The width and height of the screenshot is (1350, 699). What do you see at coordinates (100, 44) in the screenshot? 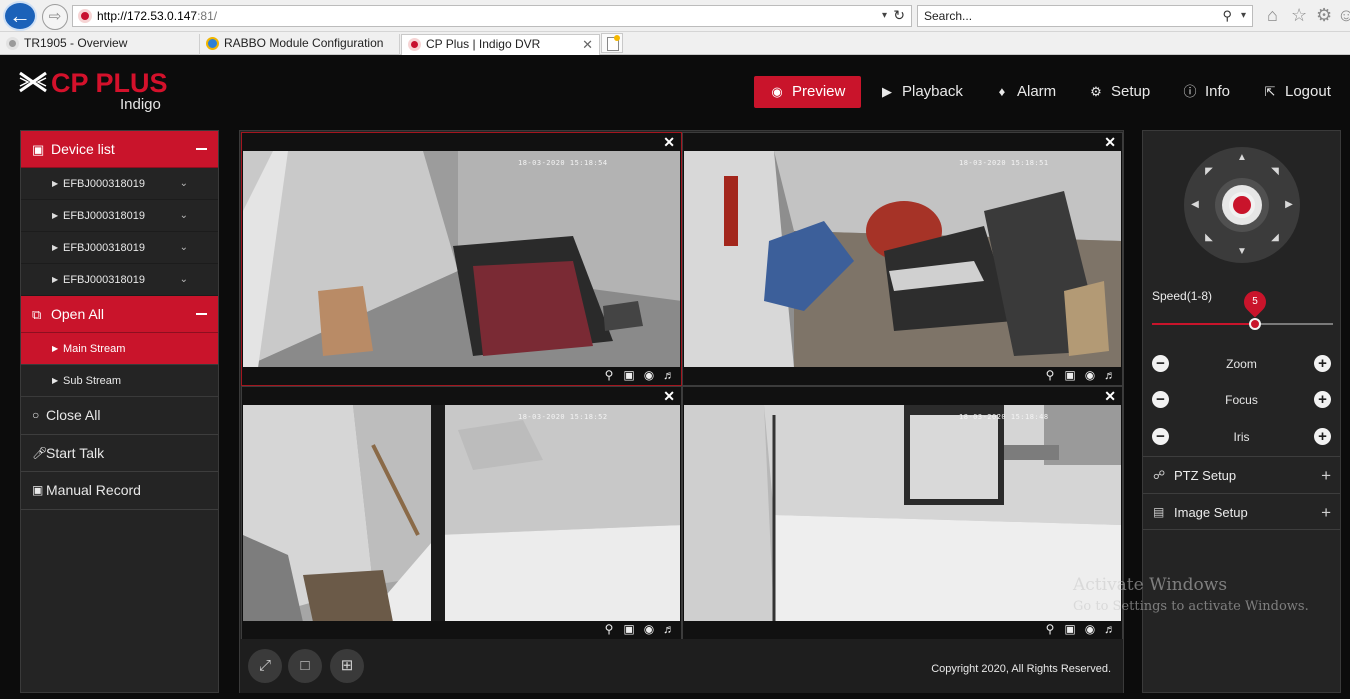
I see `browser-tab-overview: TR1905 - Overview` at bounding box center [100, 44].